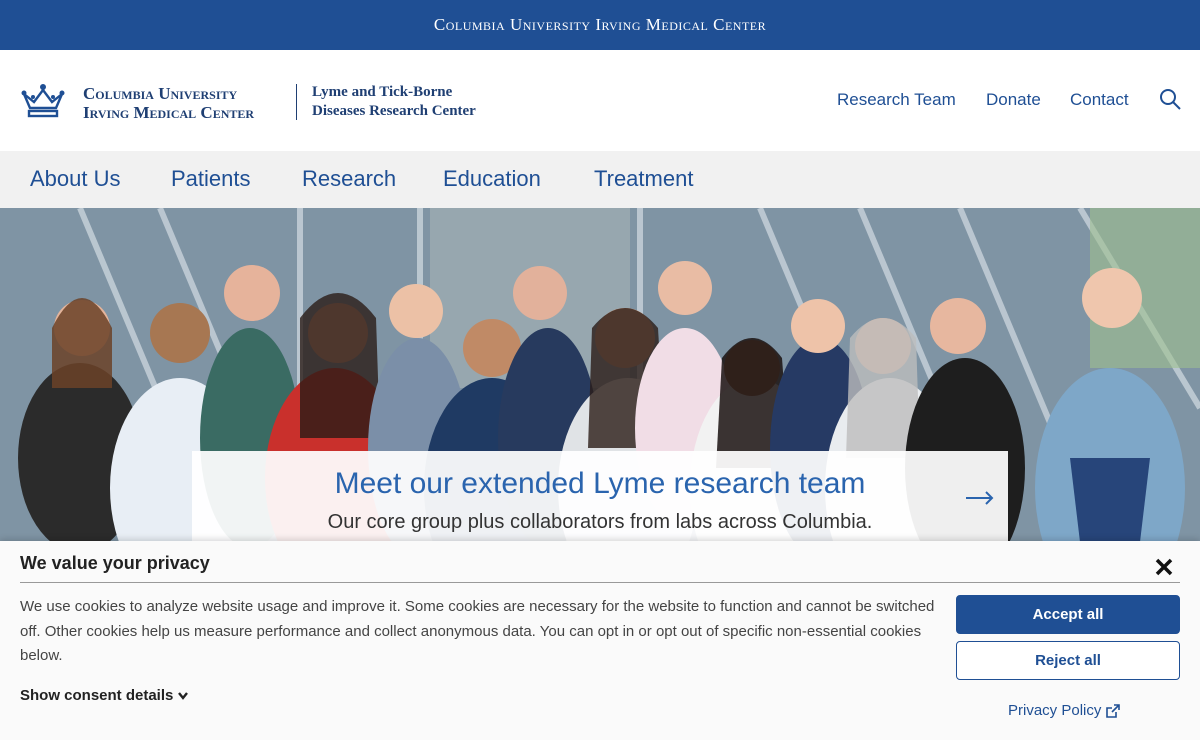 The image size is (1200, 740). What do you see at coordinates (394, 111) in the screenshot?
I see `center-line-2: Diseases Research Center` at bounding box center [394, 111].